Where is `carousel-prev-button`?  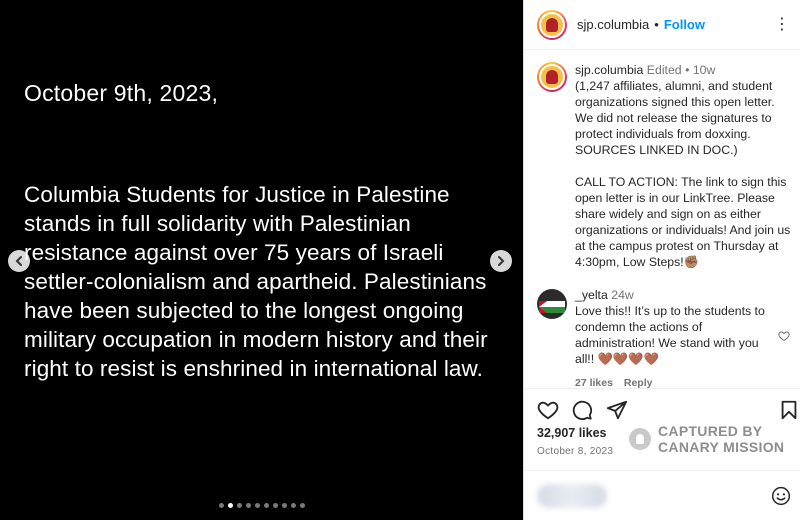 carousel-prev-button is located at coordinates (19, 261).